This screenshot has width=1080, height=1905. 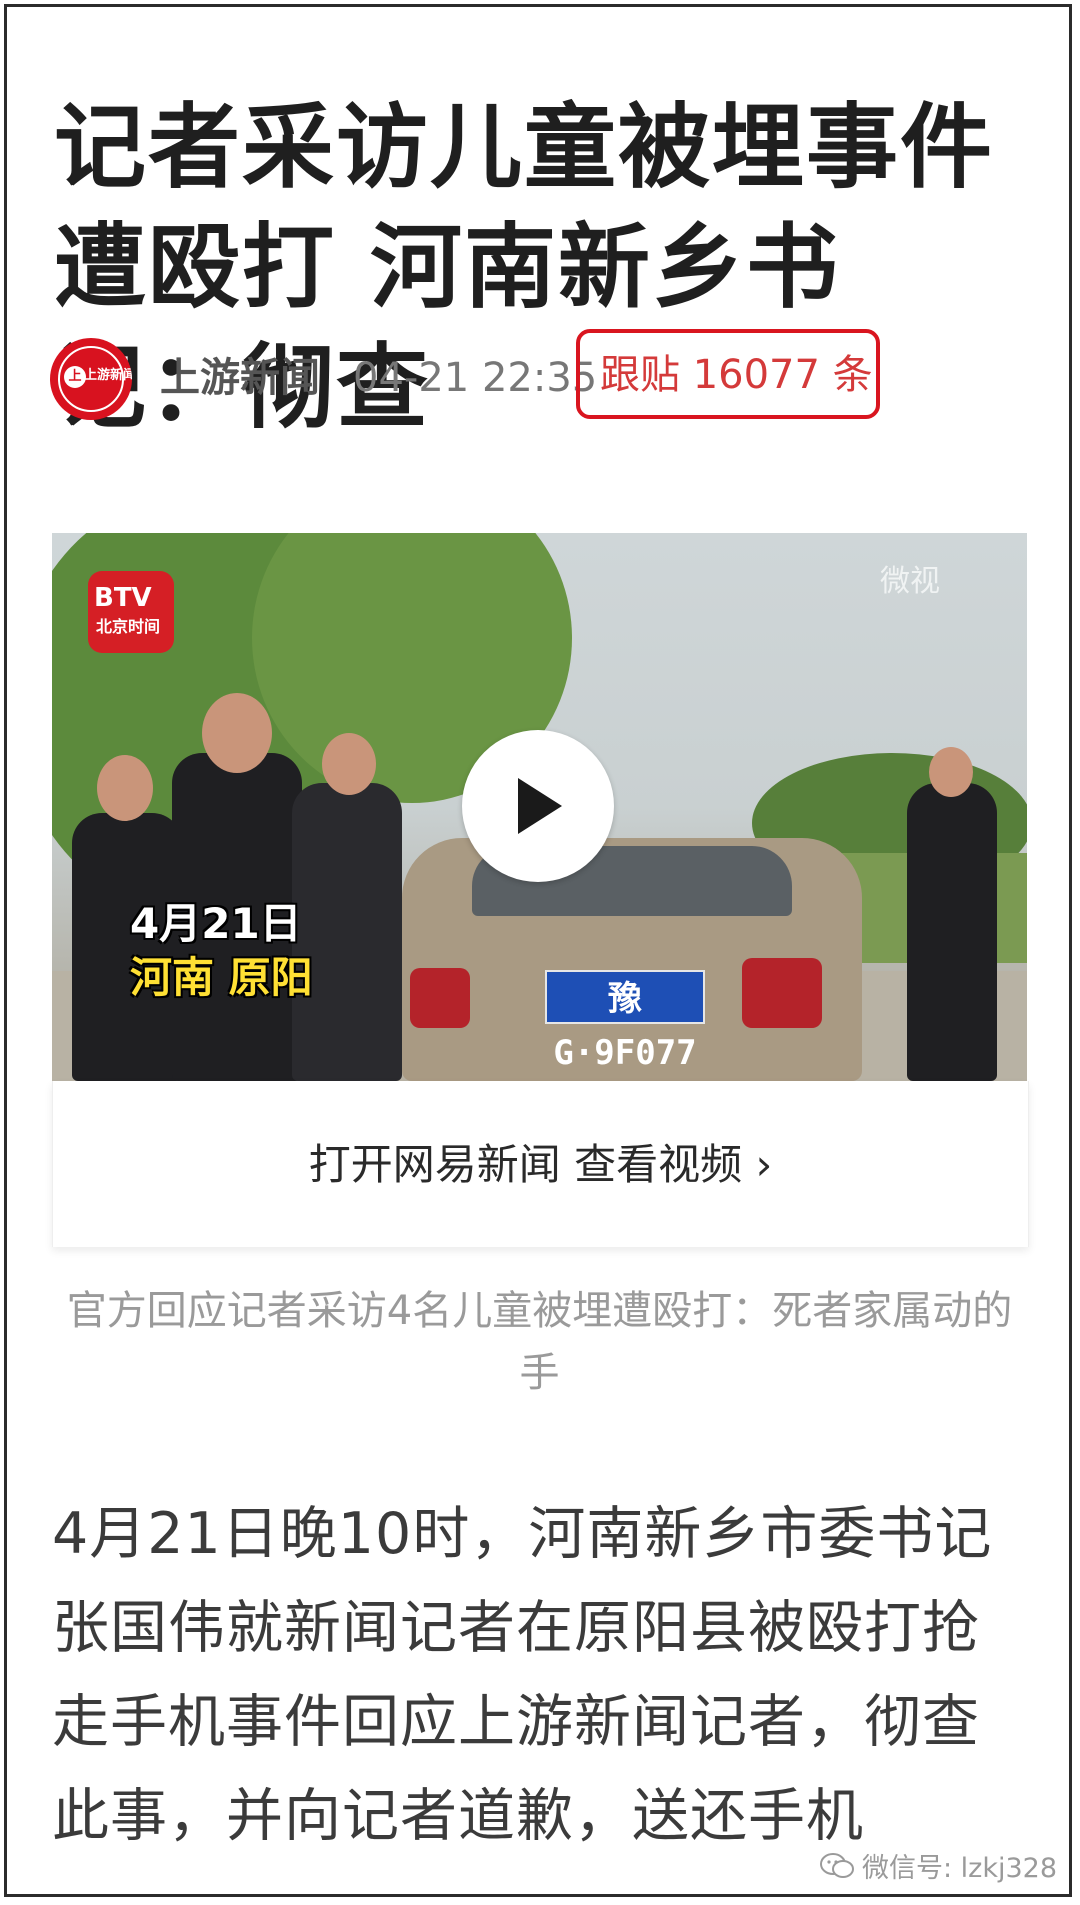 I want to click on publish-time: 04-21 22:35, so click(x=475, y=378).